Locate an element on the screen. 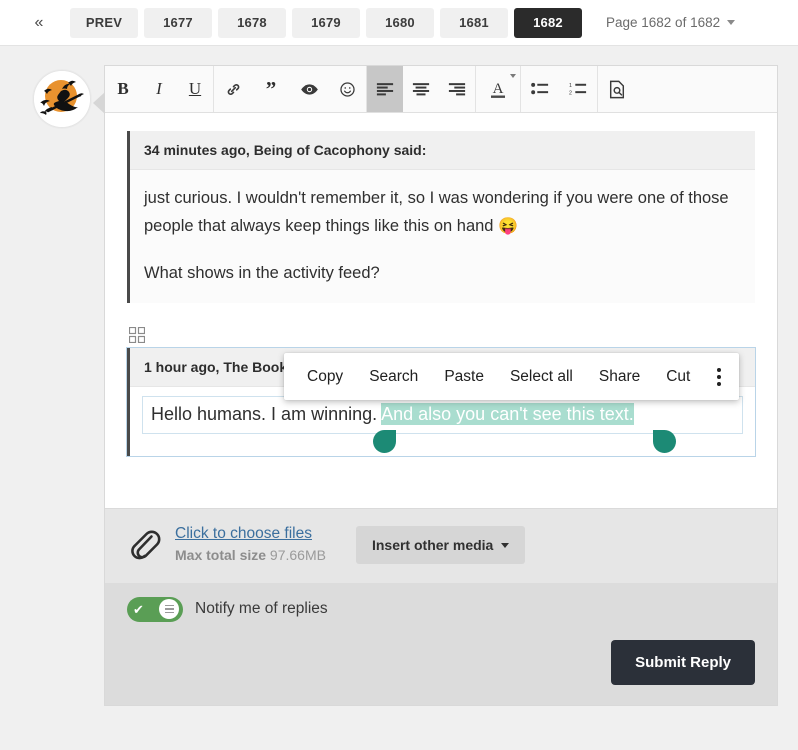 This screenshot has width=798, height=750. document-search-icon is located at coordinates (617, 89).